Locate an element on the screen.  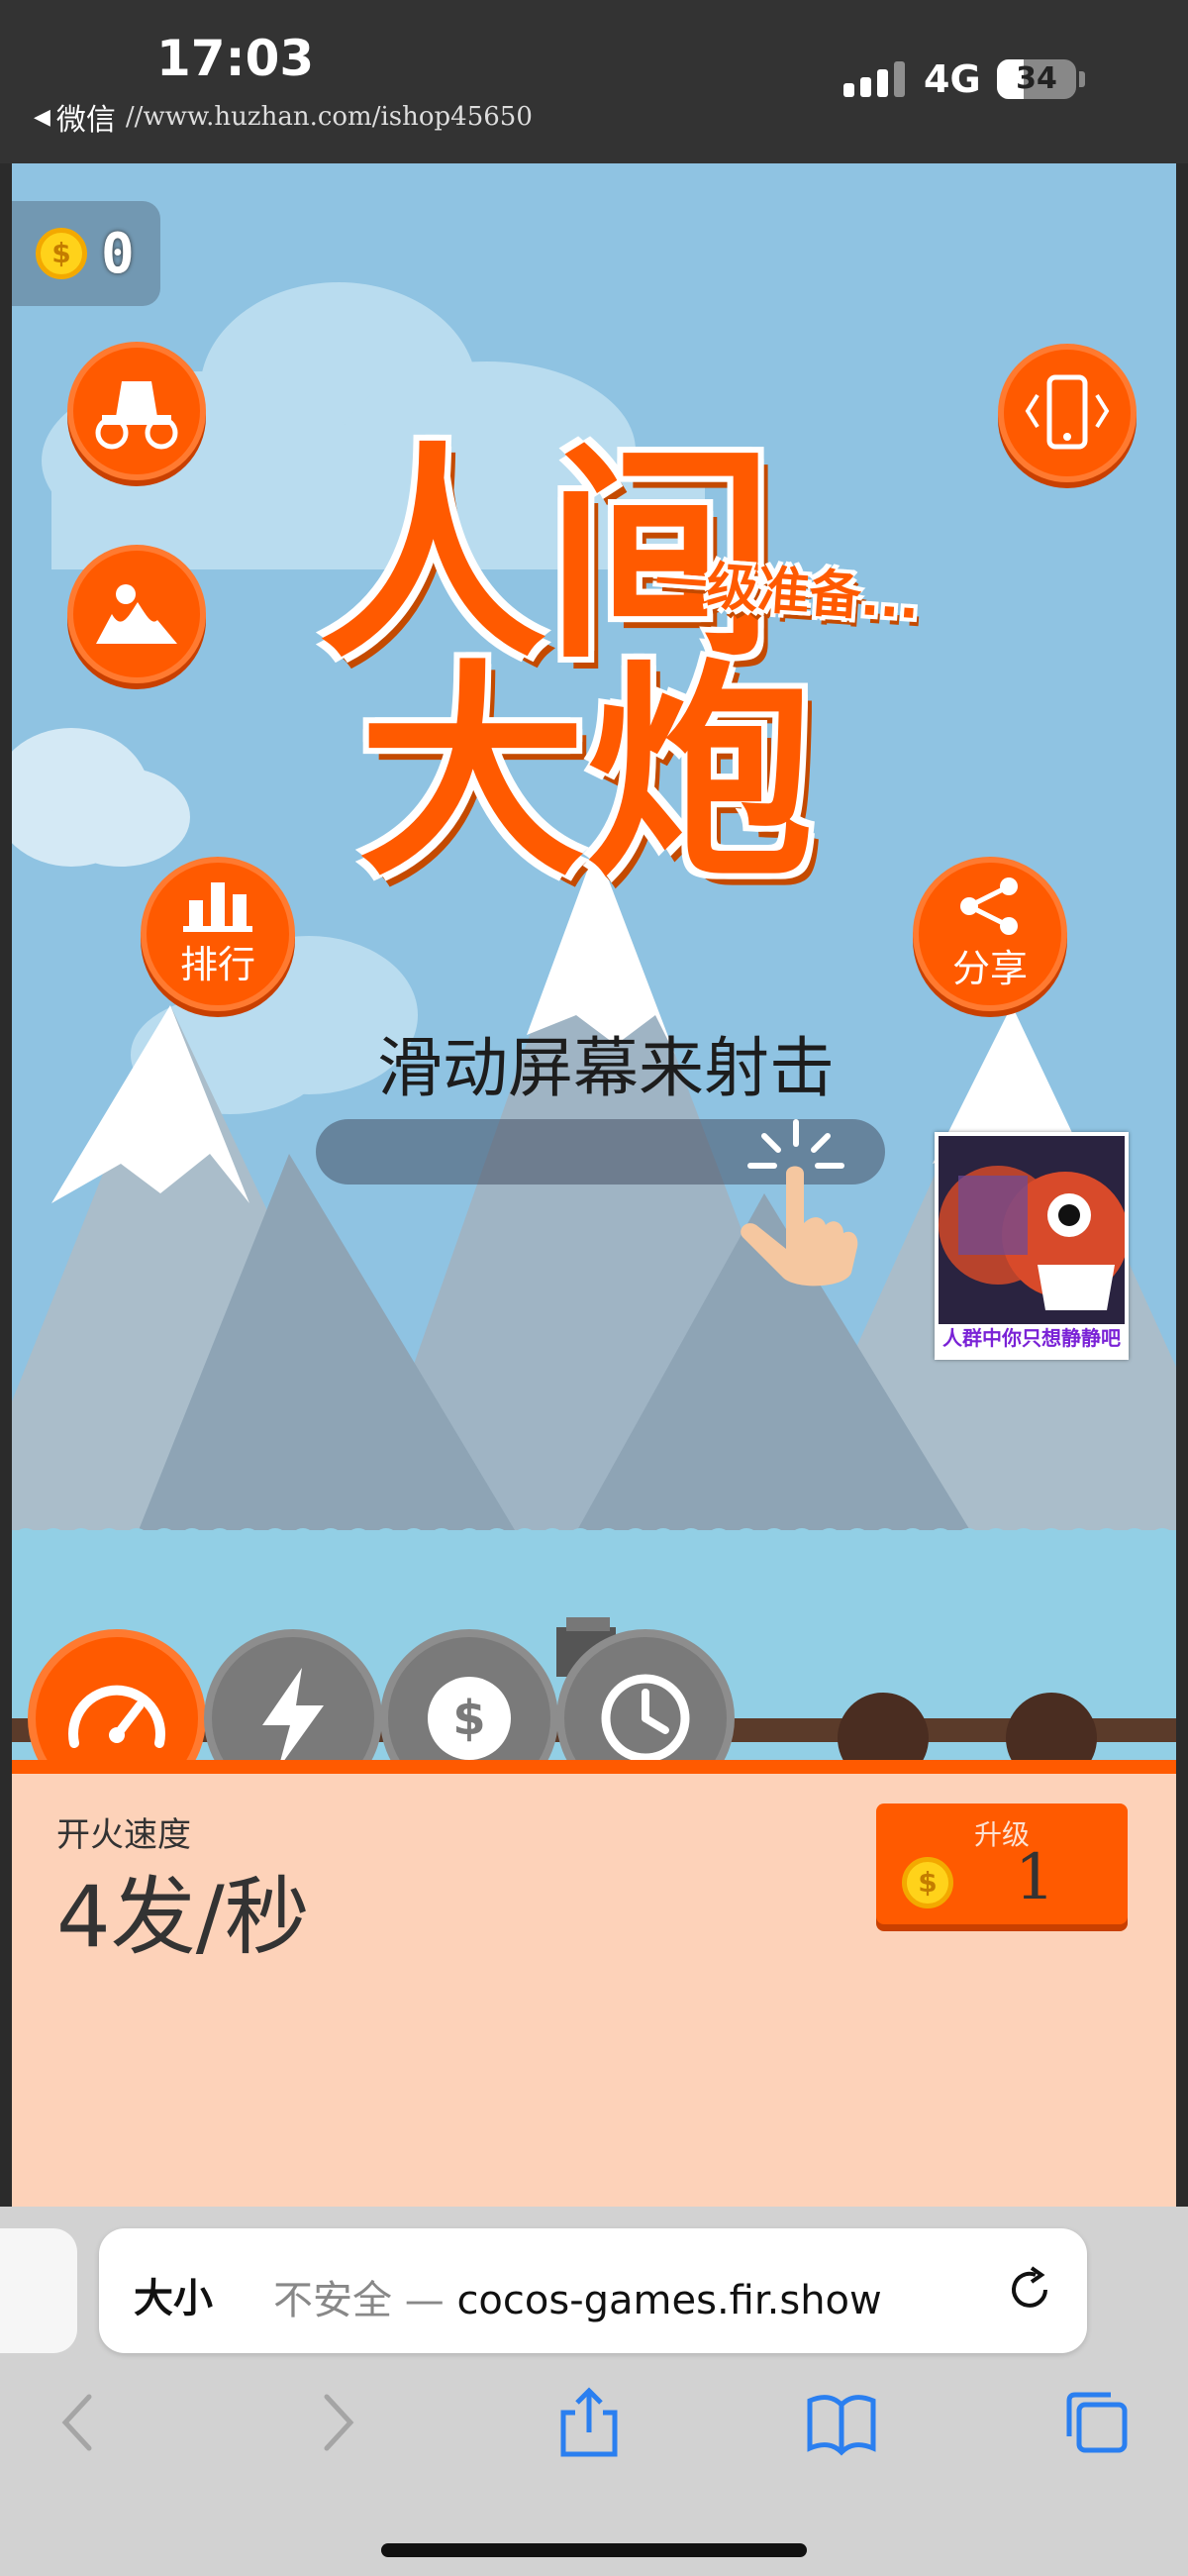
dollar-icon: $ is located at coordinates (469, 1718).